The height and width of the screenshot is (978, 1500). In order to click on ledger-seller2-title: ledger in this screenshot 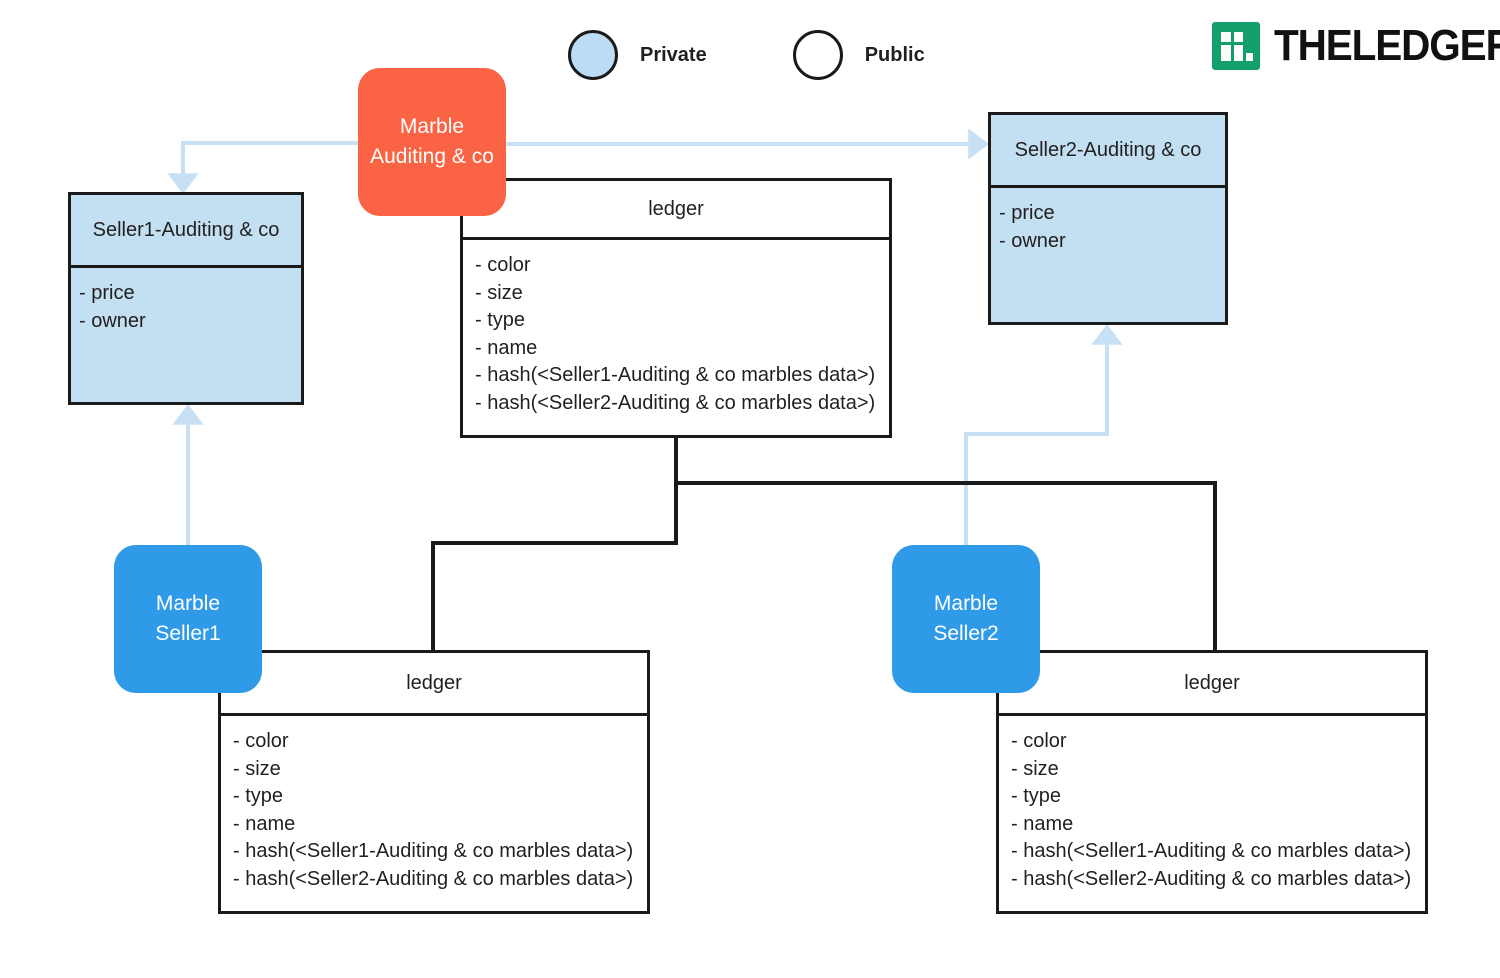, I will do `click(1212, 682)`.